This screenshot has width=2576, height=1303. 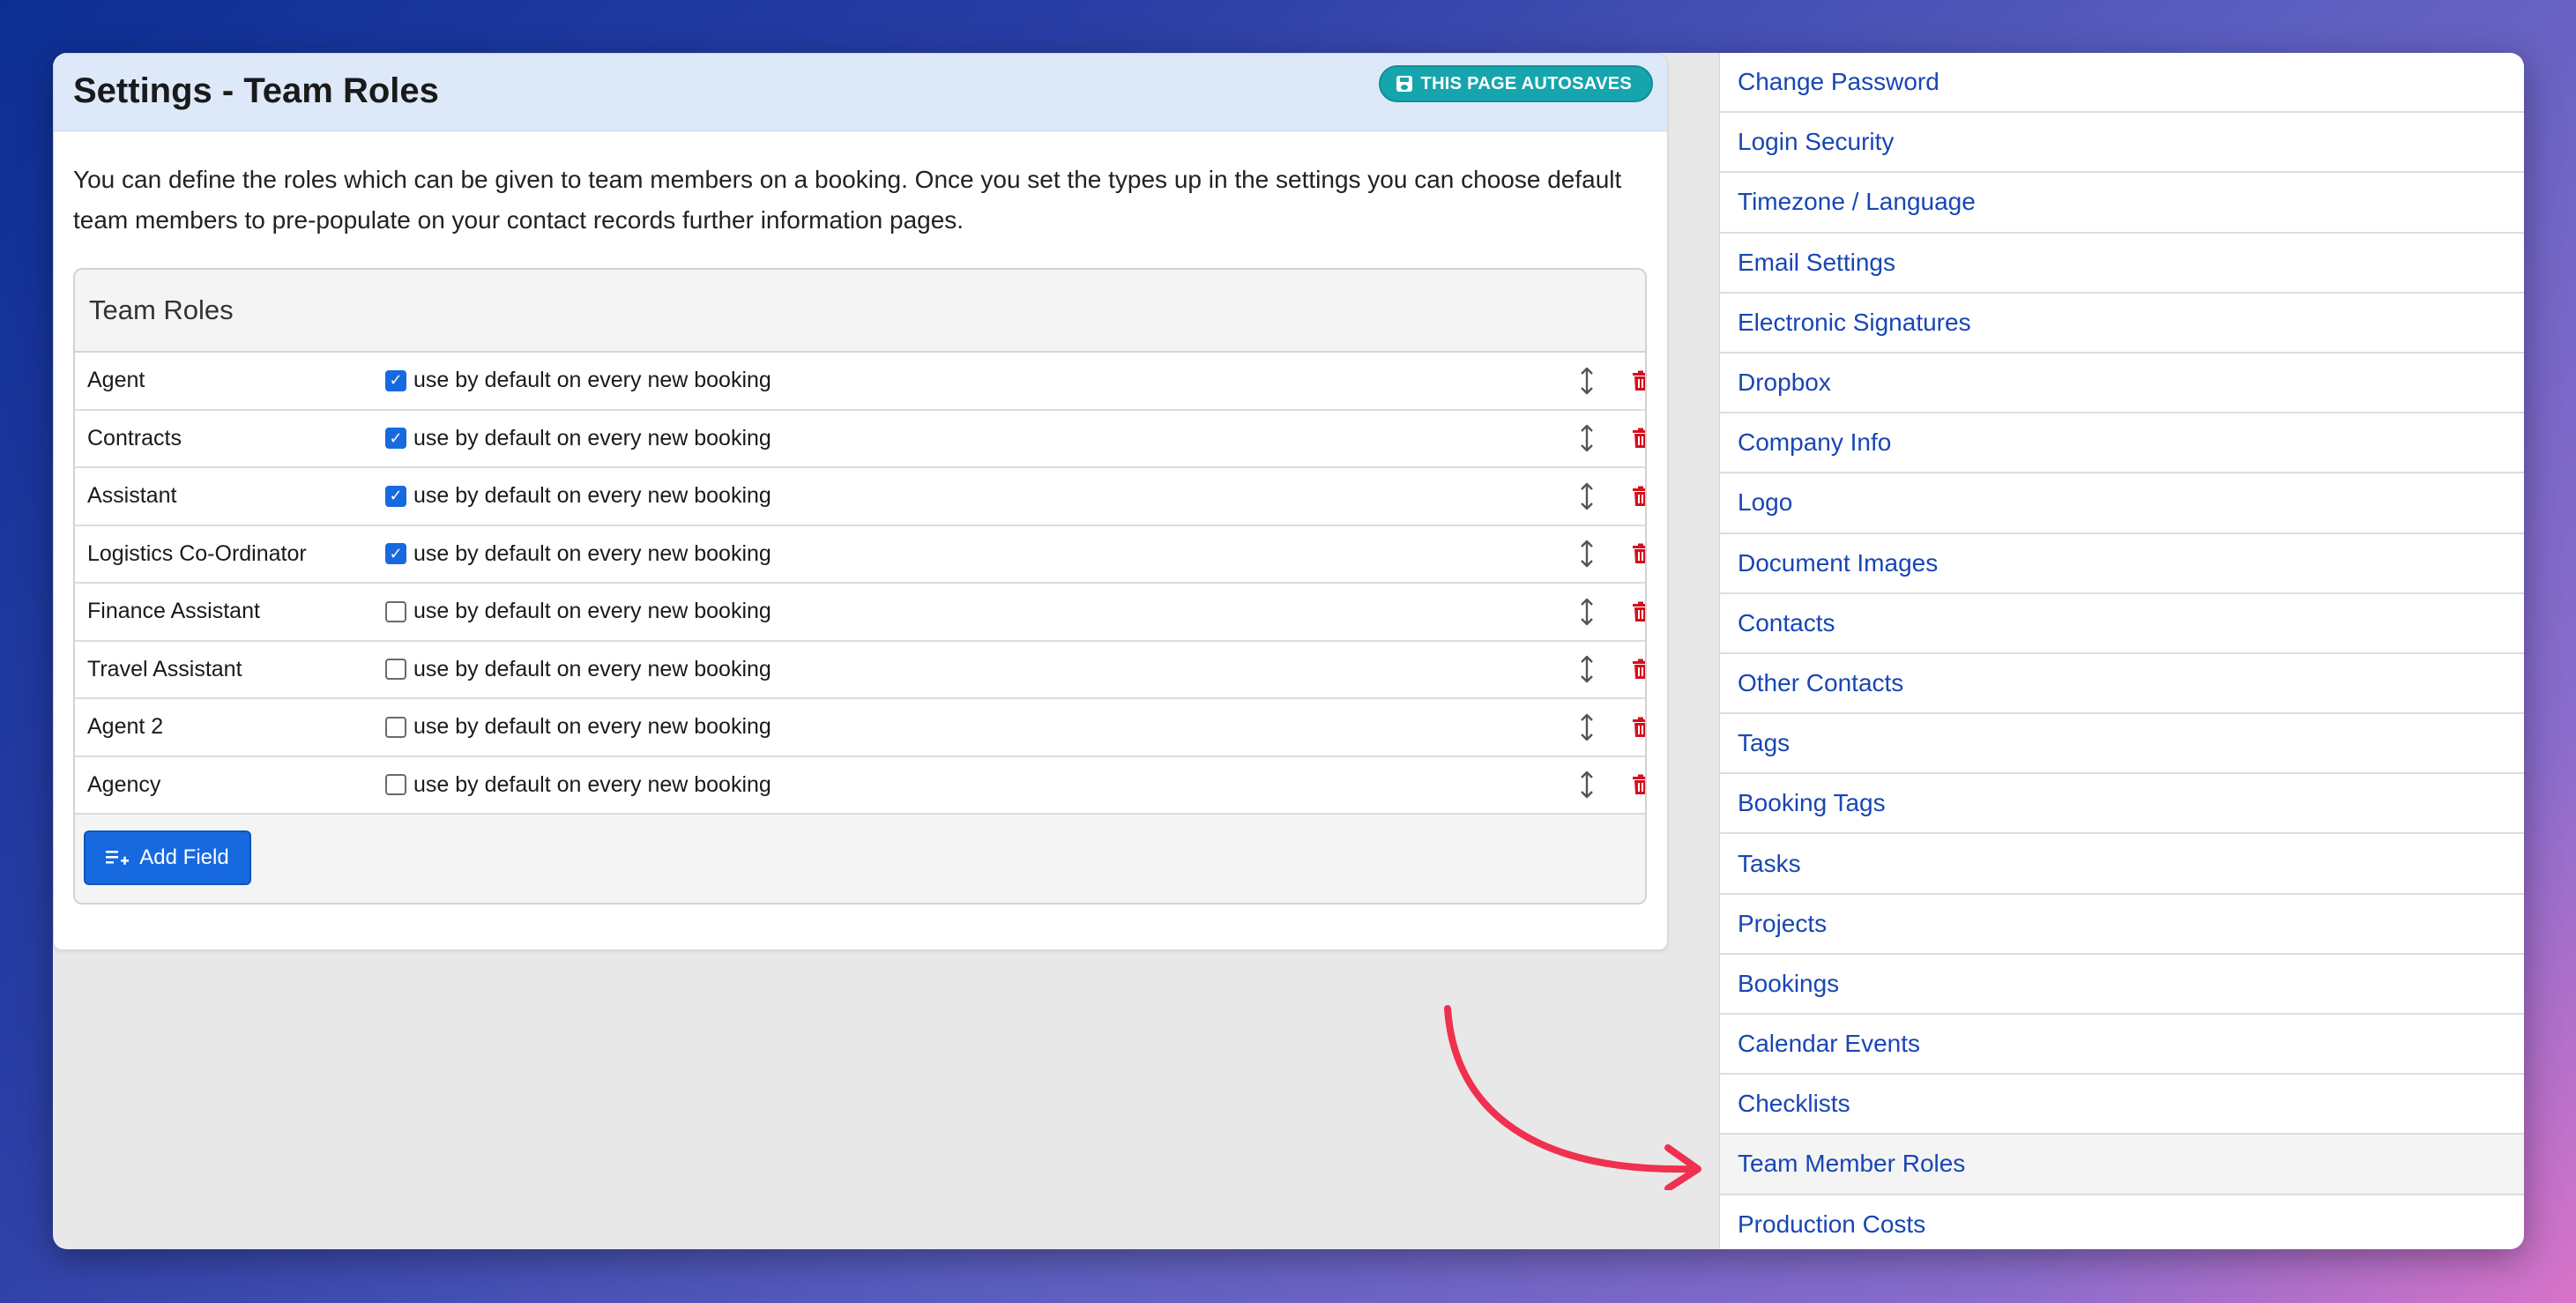 I want to click on sidebar-item-company-info: Company Info, so click(x=2122, y=444).